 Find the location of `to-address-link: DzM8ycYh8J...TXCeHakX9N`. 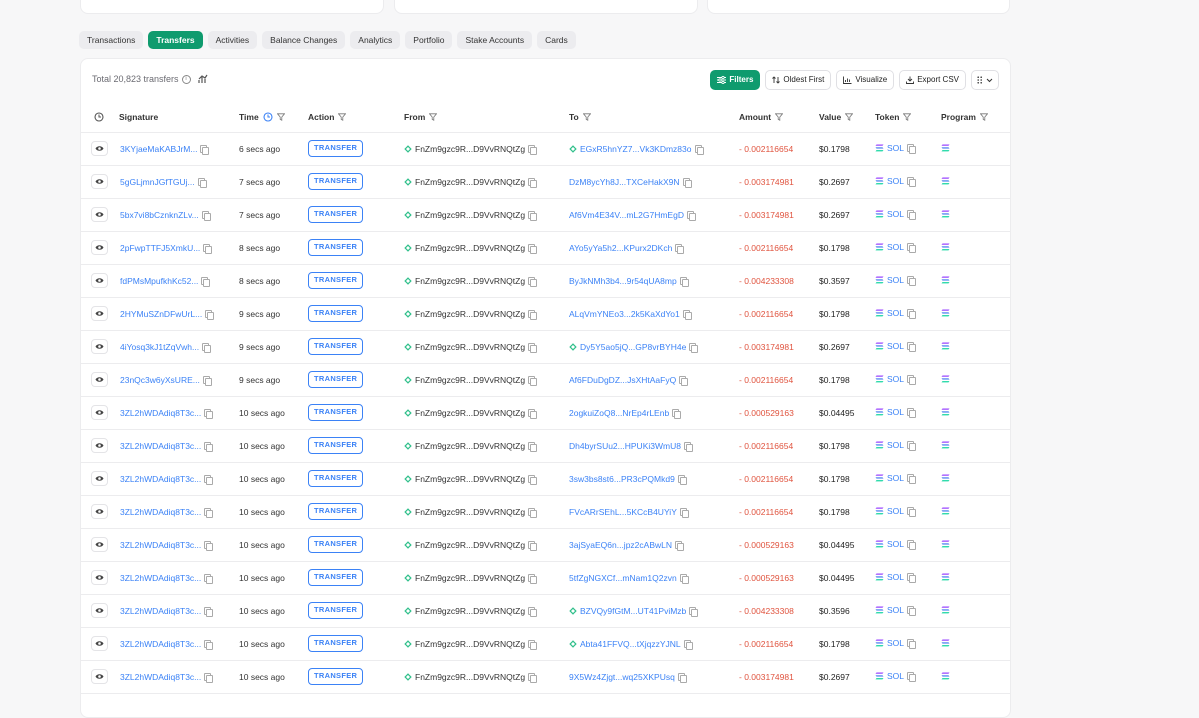

to-address-link: DzM8ycYh8J...TXCeHakX9N is located at coordinates (624, 182).